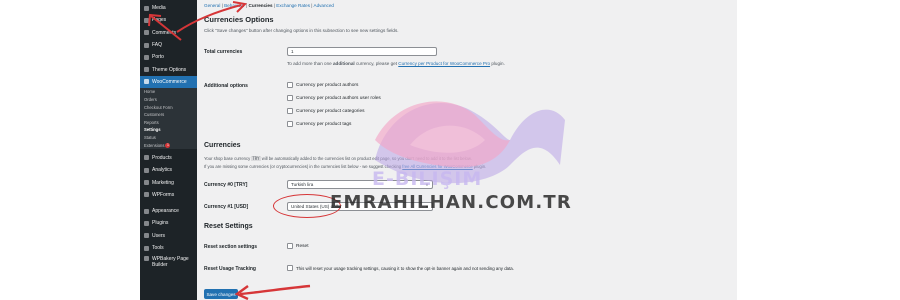  I want to click on submenu-status: Status, so click(168, 137).